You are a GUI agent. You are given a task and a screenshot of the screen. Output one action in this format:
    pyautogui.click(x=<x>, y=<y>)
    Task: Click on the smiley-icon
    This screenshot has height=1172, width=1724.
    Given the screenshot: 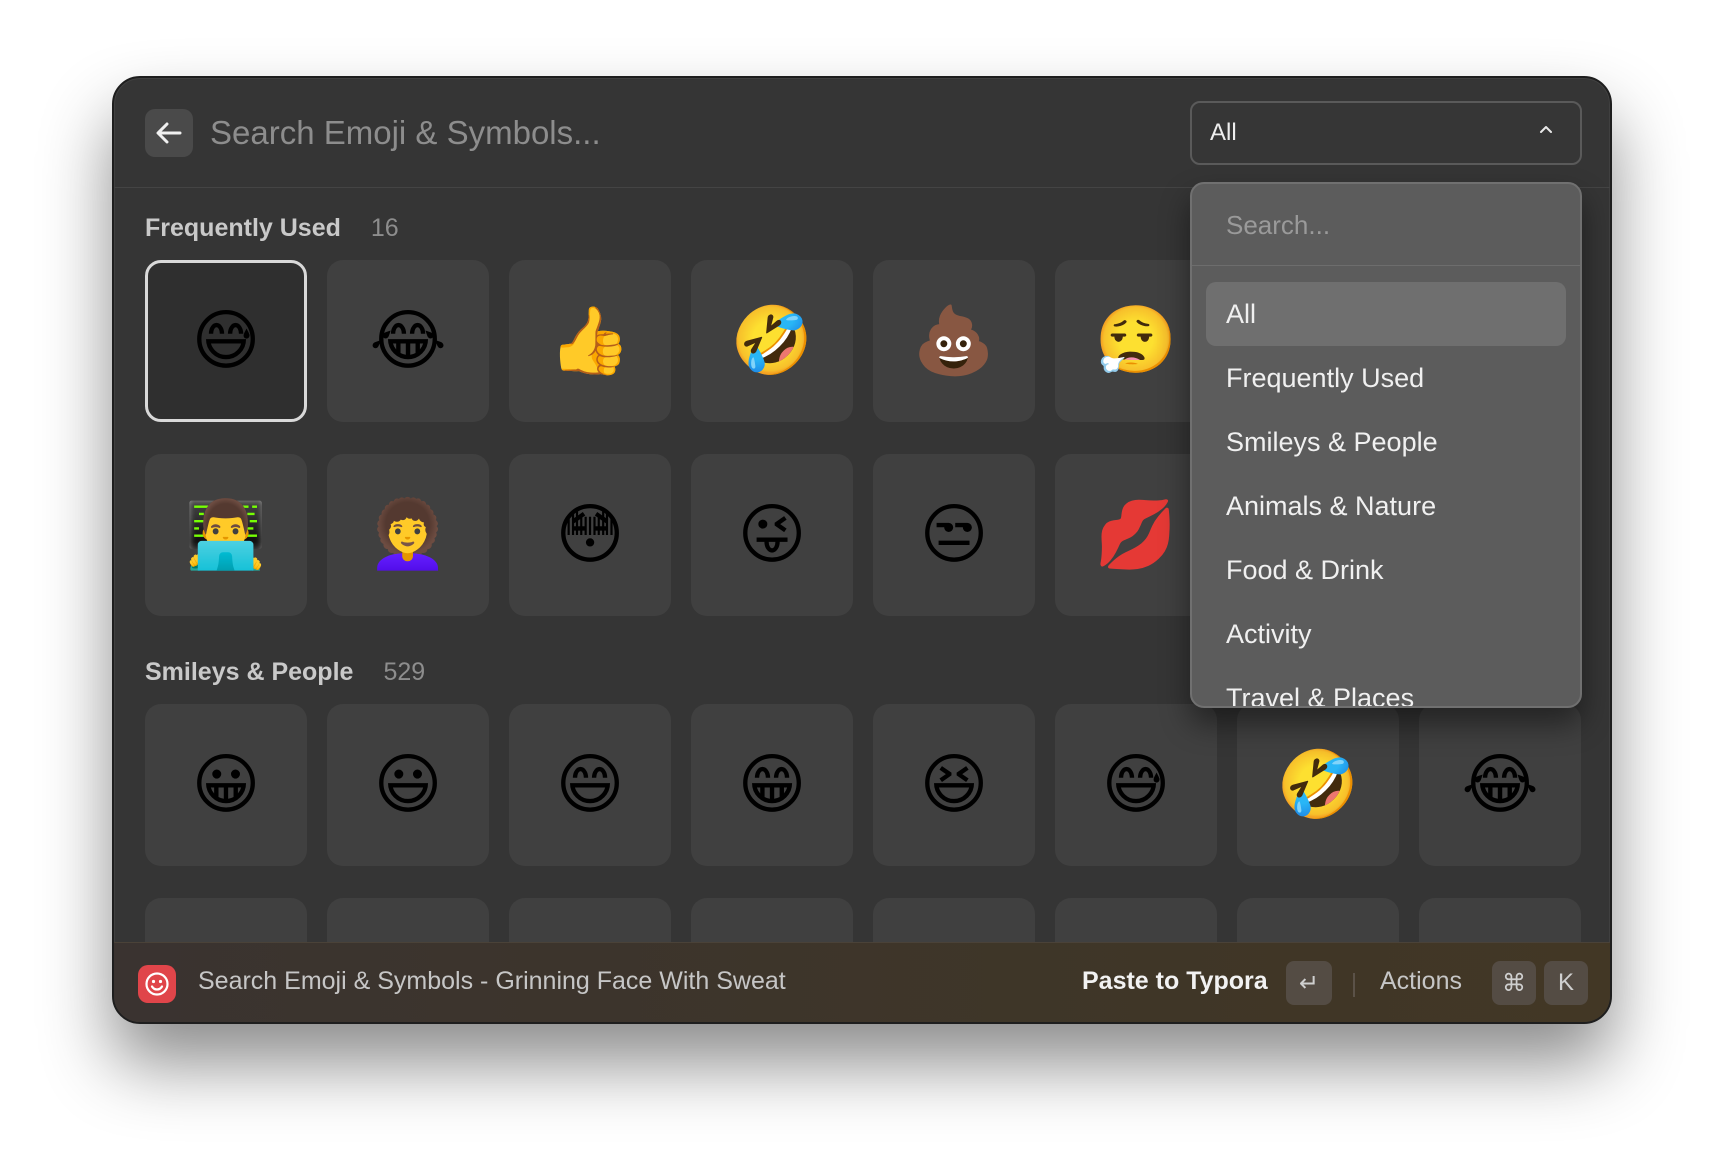 What is the action you would take?
    pyautogui.click(x=157, y=984)
    